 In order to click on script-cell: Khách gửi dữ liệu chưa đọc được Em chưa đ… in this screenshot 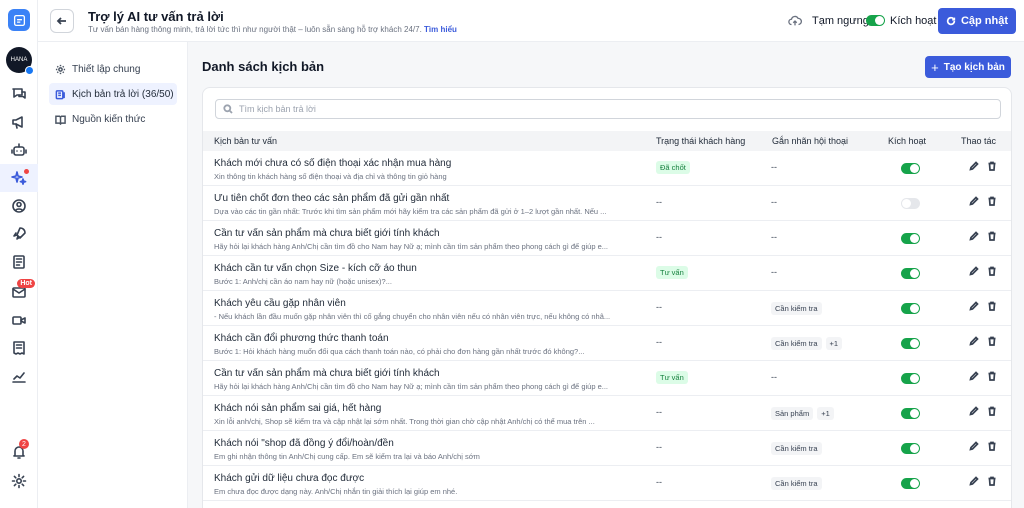, I will do `click(429, 484)`.